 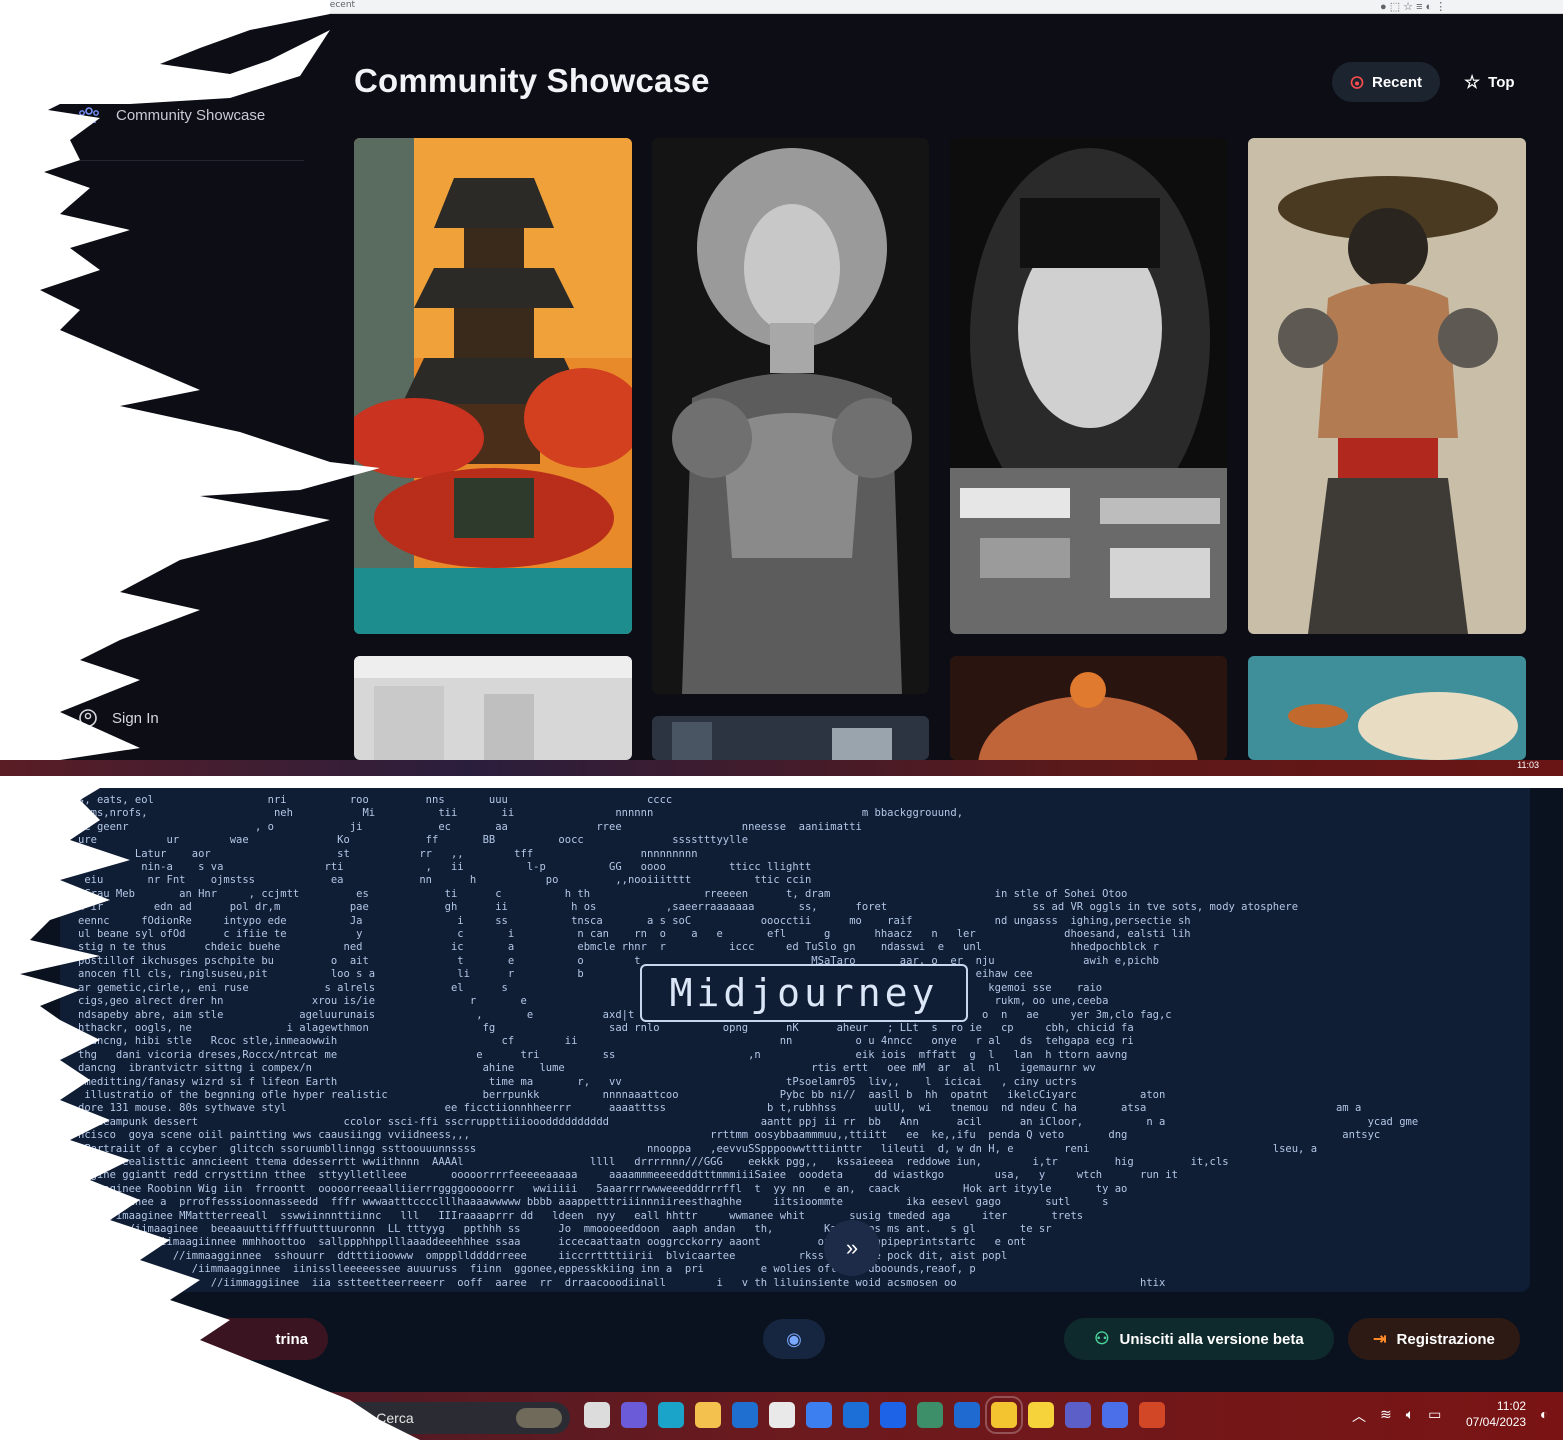 I want to click on join-beta-button: ⚇ Unisciti alla versione beta, so click(x=1199, y=1339).